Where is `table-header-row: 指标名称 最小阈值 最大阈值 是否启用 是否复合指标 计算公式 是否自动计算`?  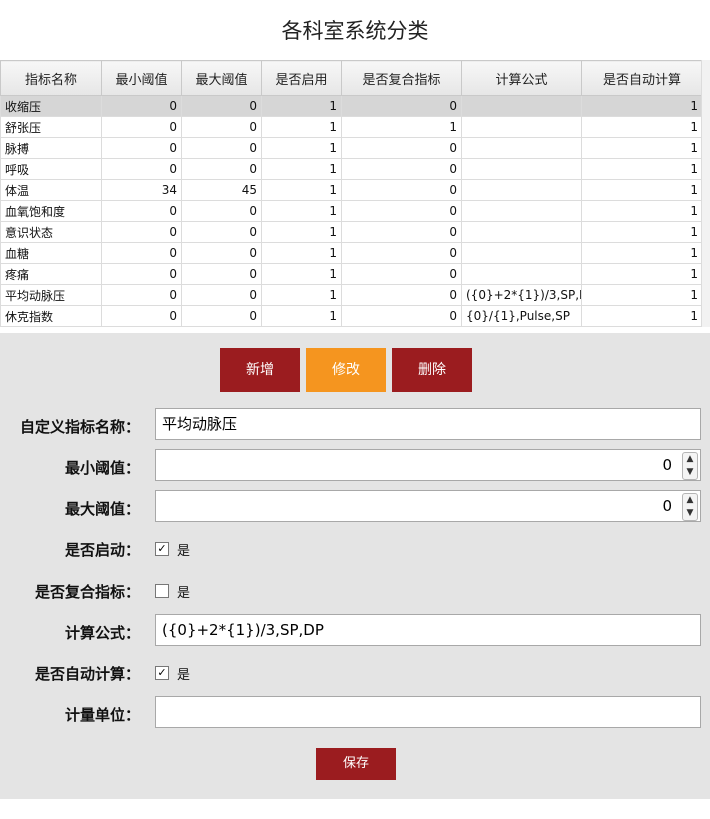
table-header-row: 指标名称 最小阈值 最大阈值 是否启用 是否复合指标 计算公式 是否自动计算 is located at coordinates (351, 78).